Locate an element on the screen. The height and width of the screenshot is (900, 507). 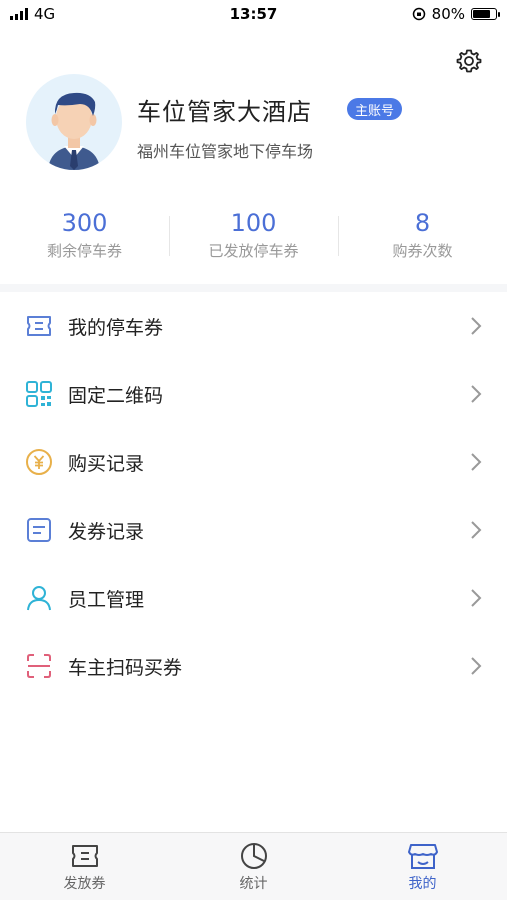
status-left: 4G is located at coordinates (32, 14).